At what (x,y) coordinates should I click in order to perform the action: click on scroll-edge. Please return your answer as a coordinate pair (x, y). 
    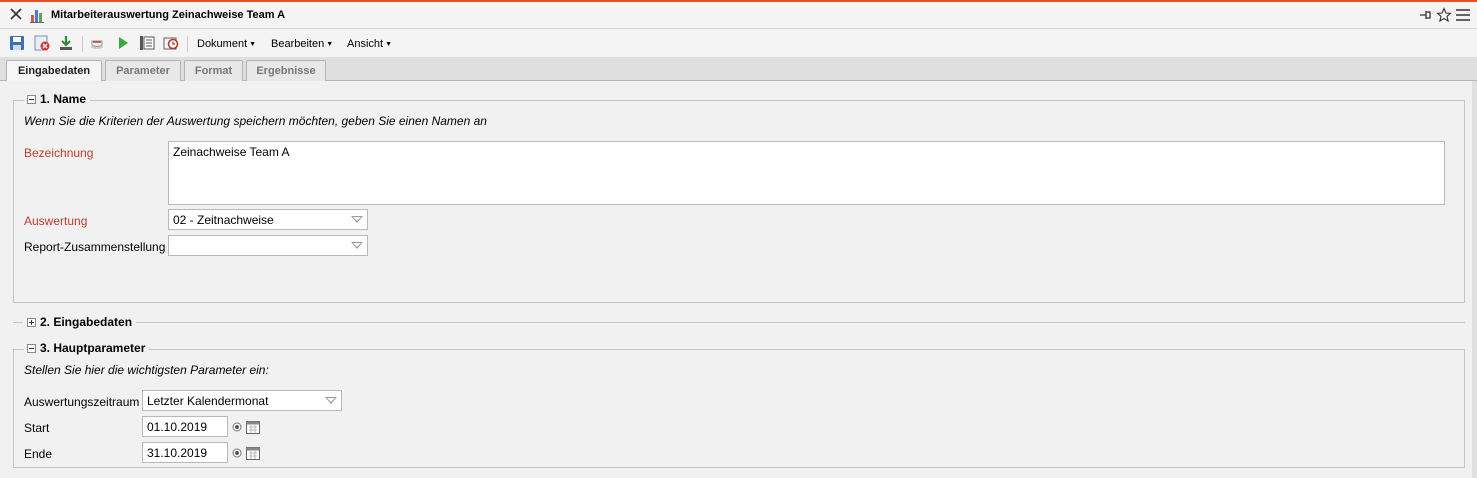
    Looking at the image, I should click on (1474, 279).